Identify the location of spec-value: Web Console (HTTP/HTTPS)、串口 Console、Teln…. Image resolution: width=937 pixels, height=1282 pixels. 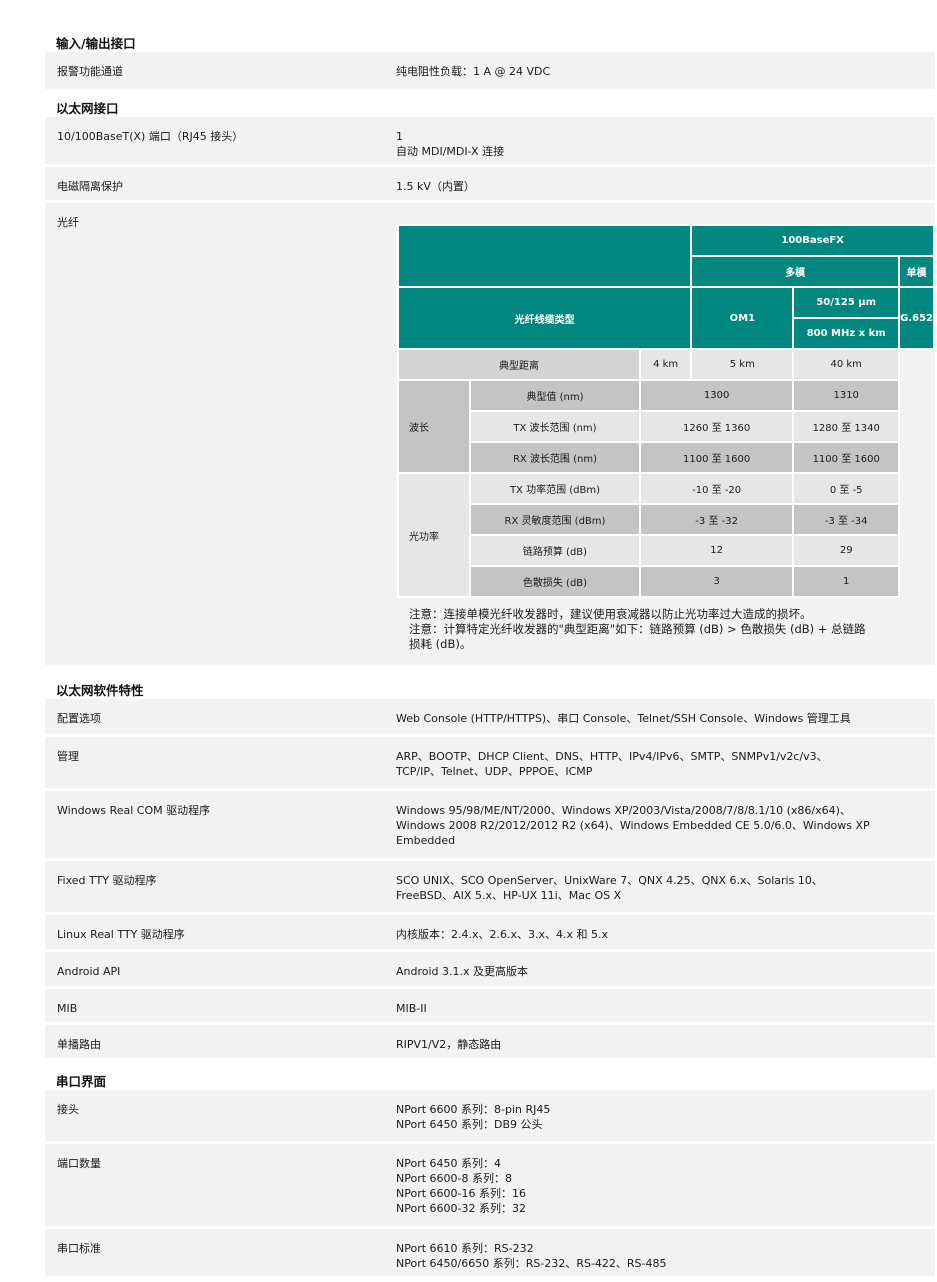
(623, 718).